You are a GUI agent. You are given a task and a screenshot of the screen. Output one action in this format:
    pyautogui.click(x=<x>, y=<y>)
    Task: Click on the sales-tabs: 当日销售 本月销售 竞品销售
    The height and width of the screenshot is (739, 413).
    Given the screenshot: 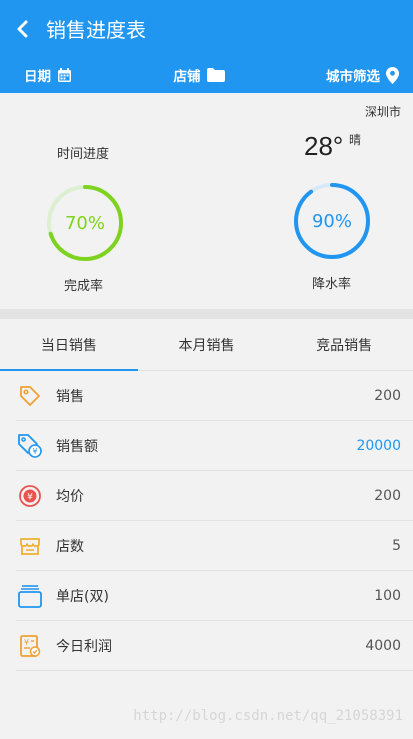 What is the action you would take?
    pyautogui.click(x=206, y=345)
    